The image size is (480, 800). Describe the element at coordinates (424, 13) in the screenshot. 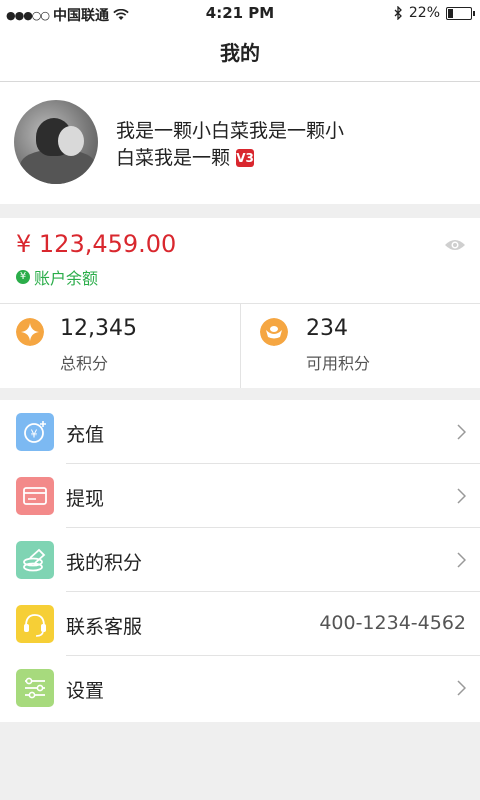

I see `battery-percent: 22%` at that location.